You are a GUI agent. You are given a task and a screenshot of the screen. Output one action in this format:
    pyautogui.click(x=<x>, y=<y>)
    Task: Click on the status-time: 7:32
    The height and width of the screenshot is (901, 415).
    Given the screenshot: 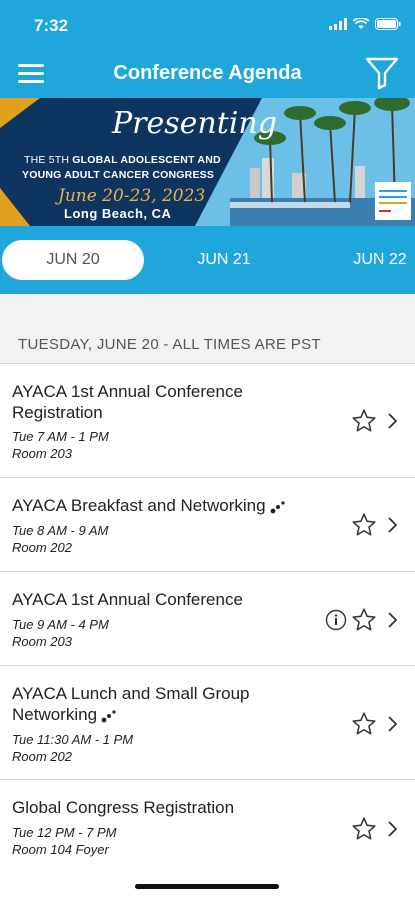 What is the action you would take?
    pyautogui.click(x=51, y=25)
    